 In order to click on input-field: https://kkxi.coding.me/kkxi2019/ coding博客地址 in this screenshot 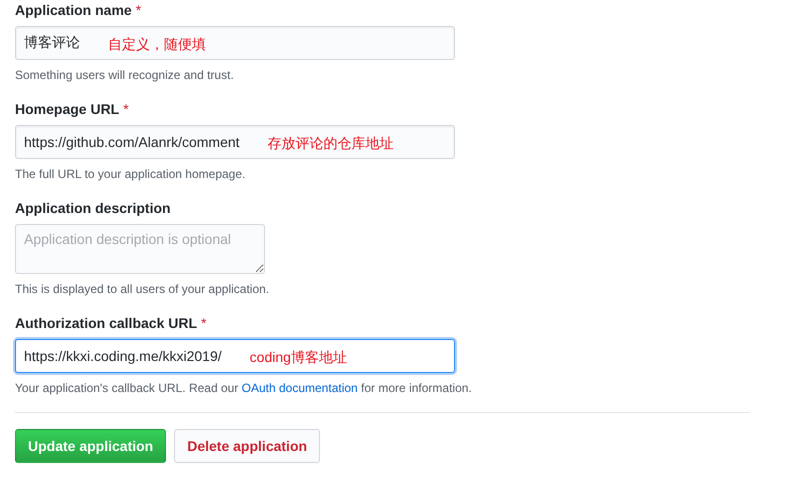, I will do `click(235, 356)`.